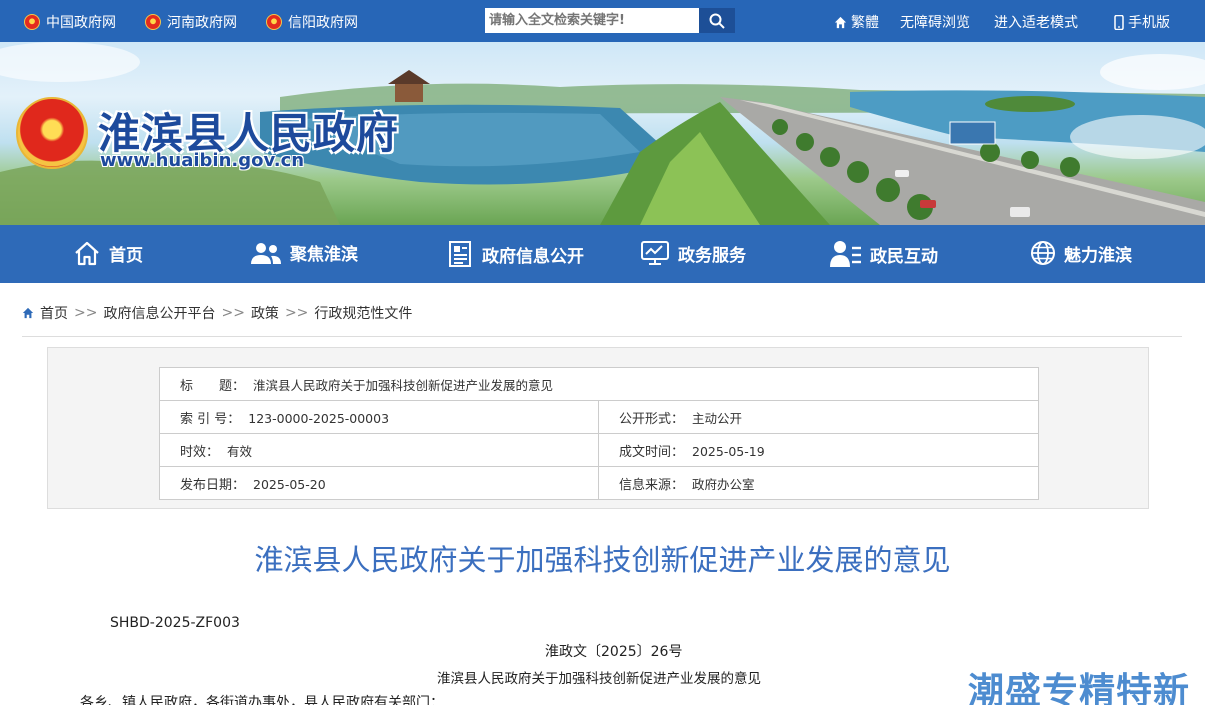 This screenshot has height=705, width=1205. I want to click on link-label: 河南政府网, so click(202, 23).